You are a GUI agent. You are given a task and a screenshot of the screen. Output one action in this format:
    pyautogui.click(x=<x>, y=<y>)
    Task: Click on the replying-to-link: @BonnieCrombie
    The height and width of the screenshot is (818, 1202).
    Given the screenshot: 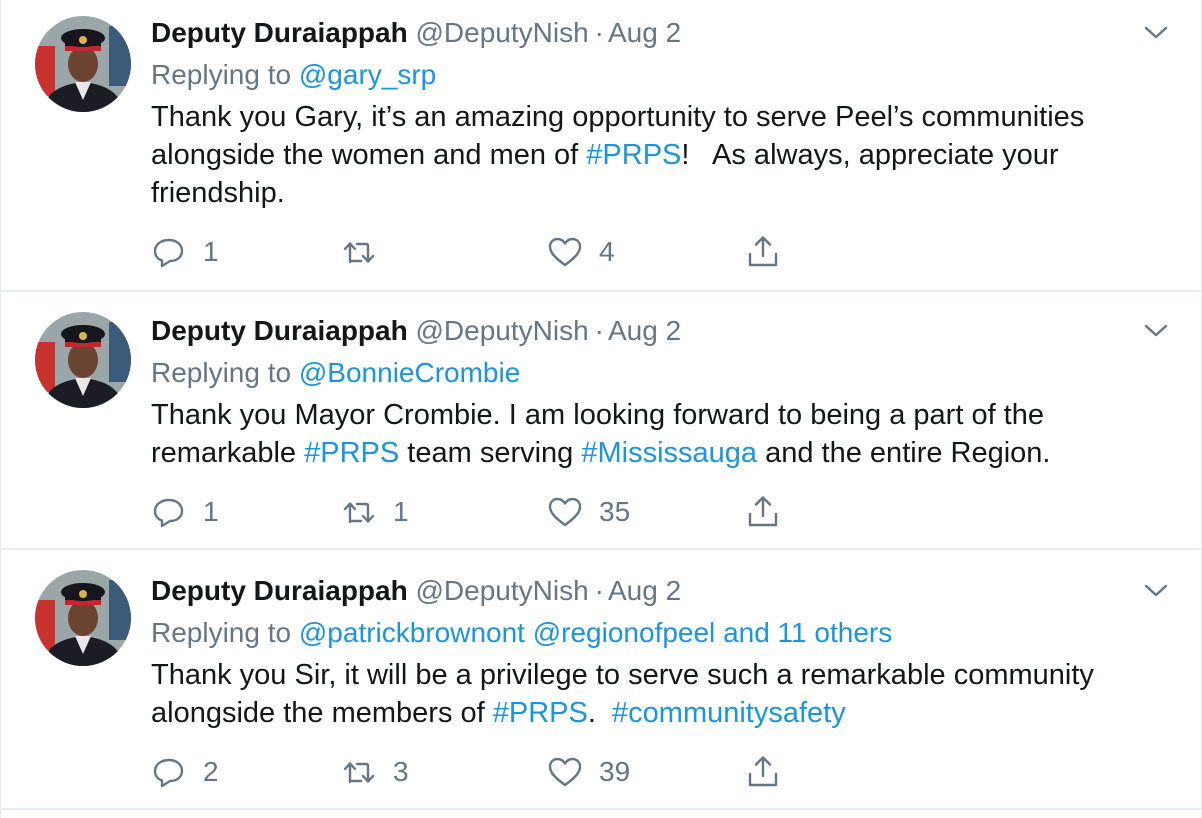 What is the action you would take?
    pyautogui.click(x=409, y=372)
    